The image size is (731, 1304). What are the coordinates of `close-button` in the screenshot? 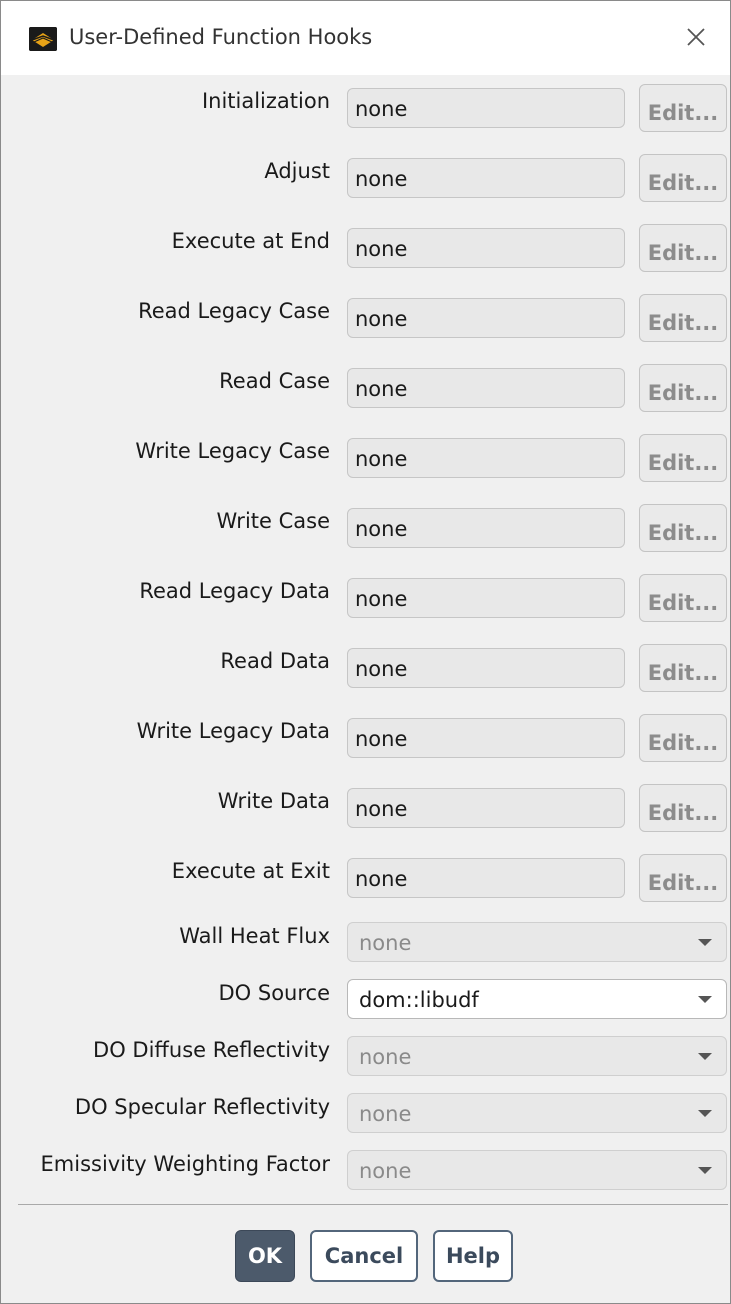 It's located at (696, 37).